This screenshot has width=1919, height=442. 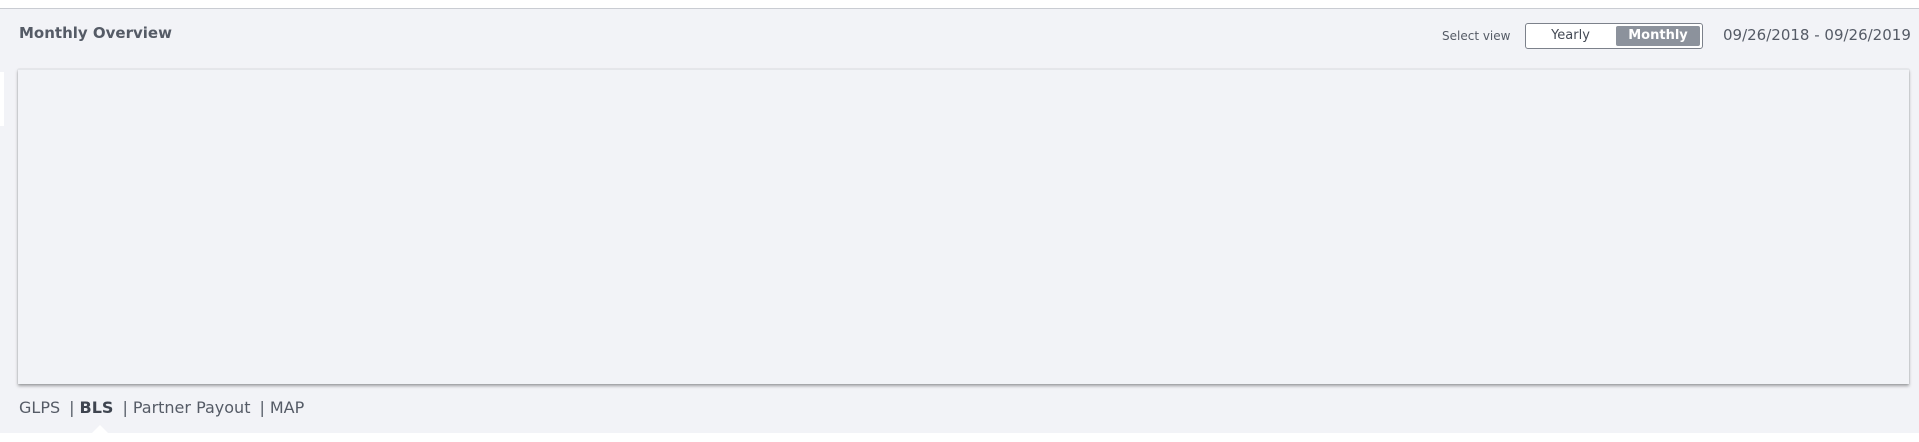 I want to click on tab-content-strip, so click(x=959, y=437).